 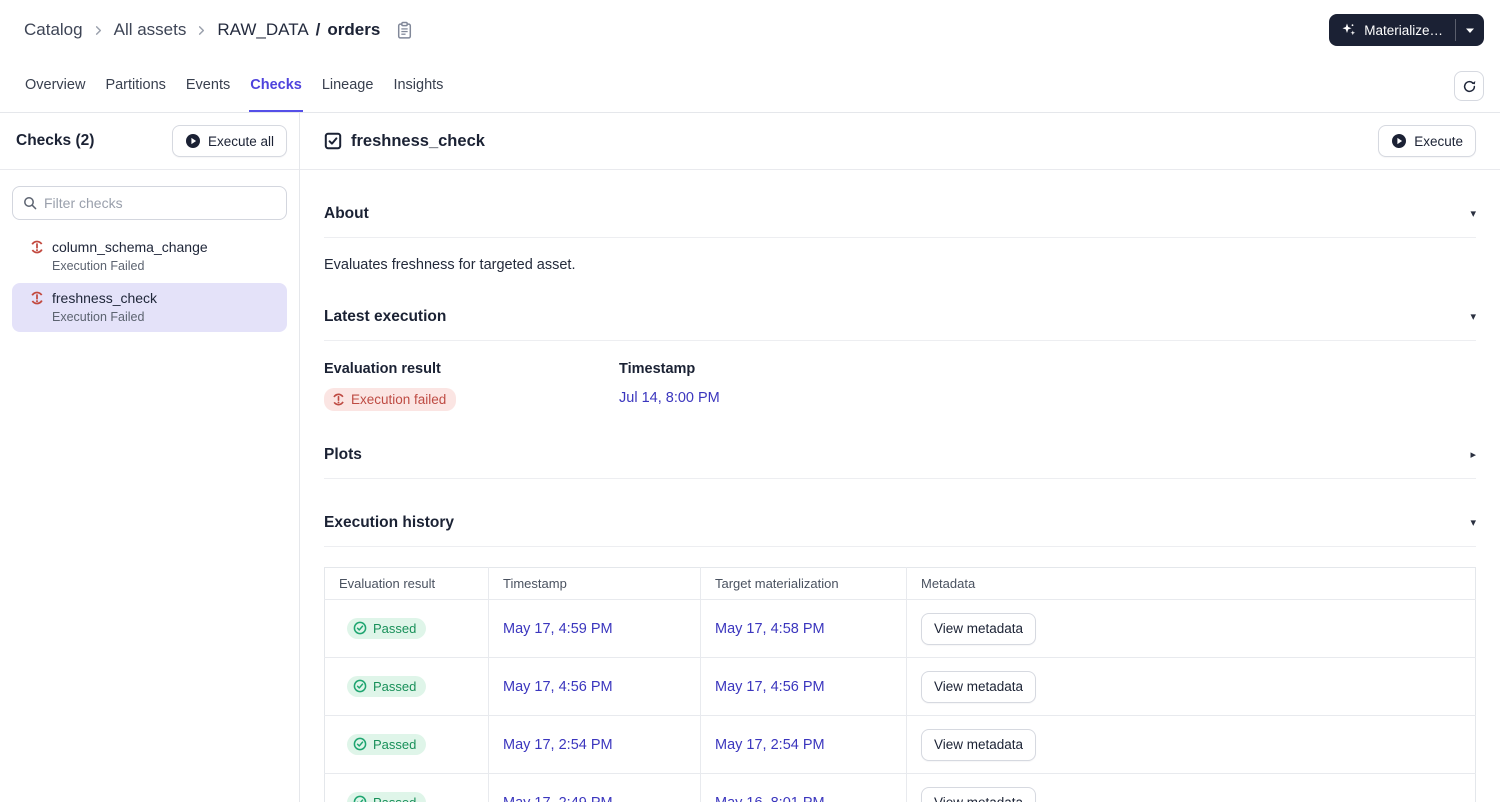 I want to click on caret-down-icon, so click(x=1470, y=30).